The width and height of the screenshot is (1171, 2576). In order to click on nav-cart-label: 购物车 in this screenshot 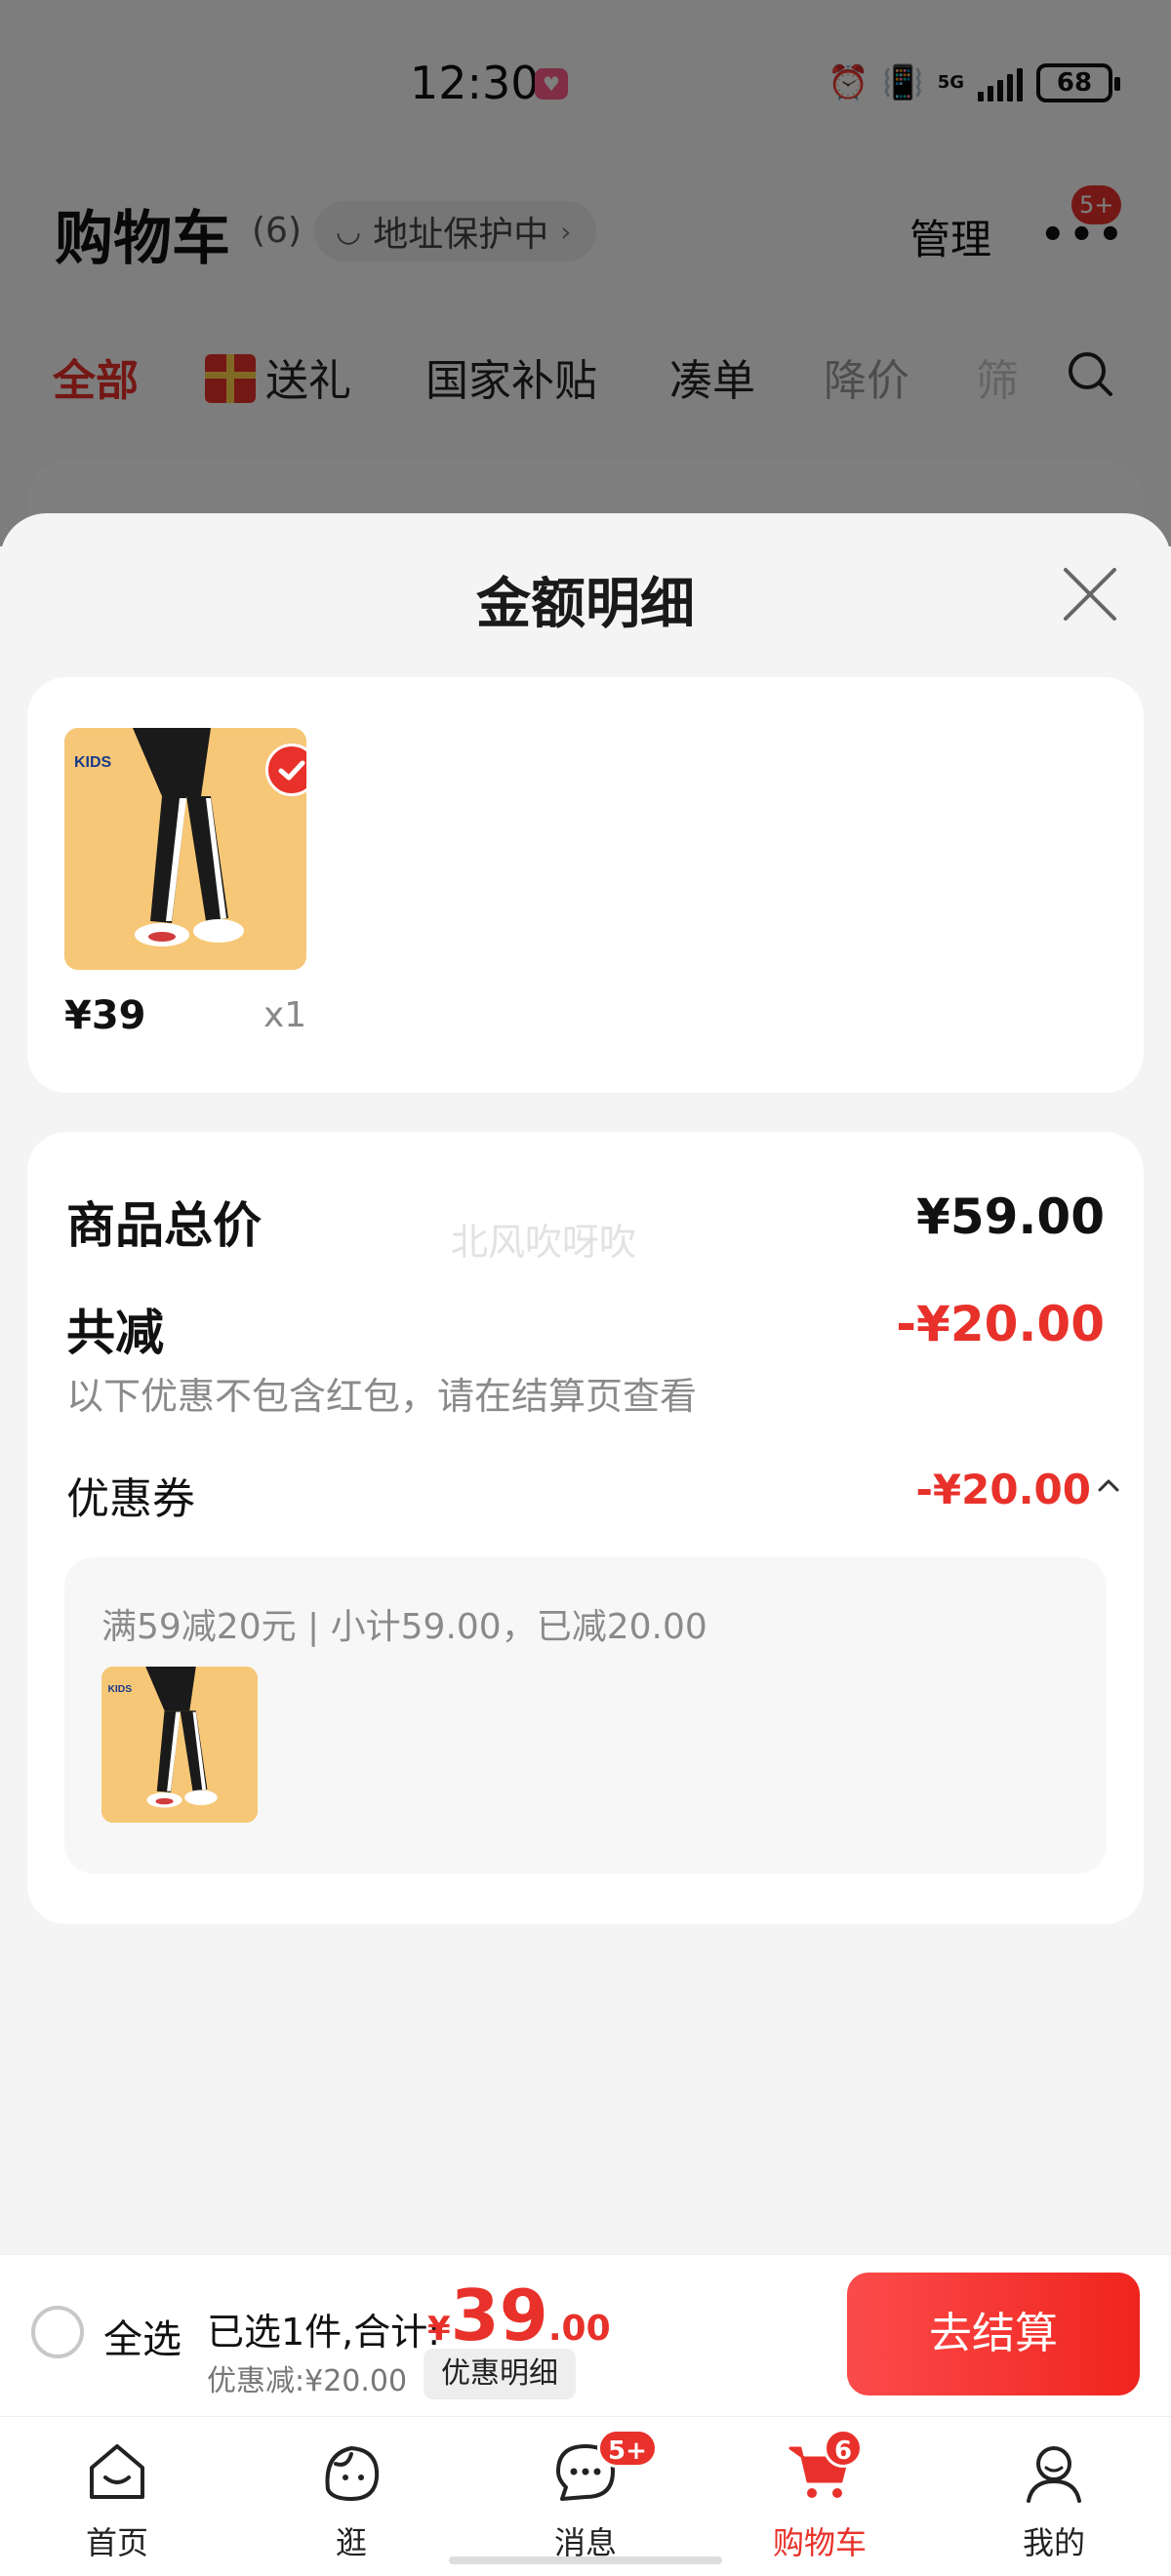, I will do `click(819, 2542)`.